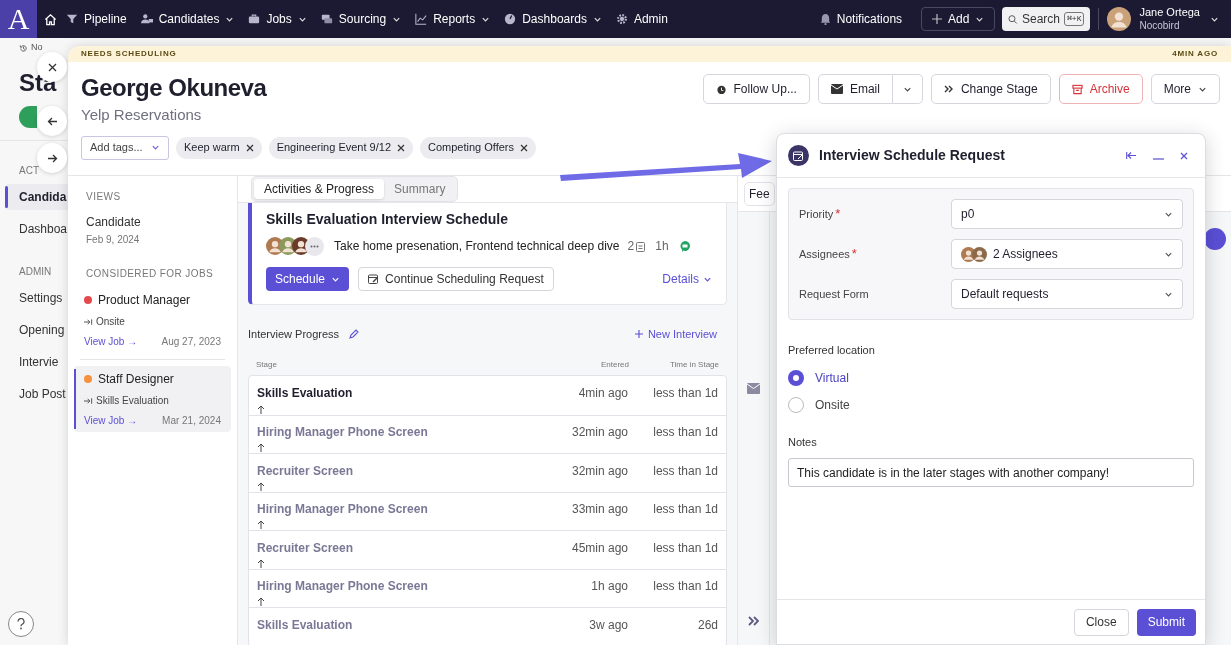  I want to click on gauge-icon, so click(510, 19).